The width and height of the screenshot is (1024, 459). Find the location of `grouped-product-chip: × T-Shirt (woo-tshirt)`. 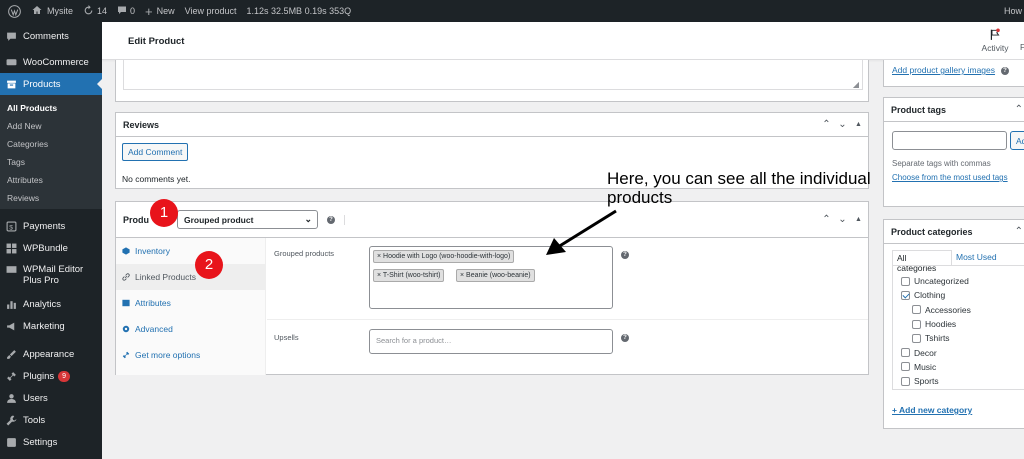

grouped-product-chip: × T-Shirt (woo-tshirt) is located at coordinates (409, 275).